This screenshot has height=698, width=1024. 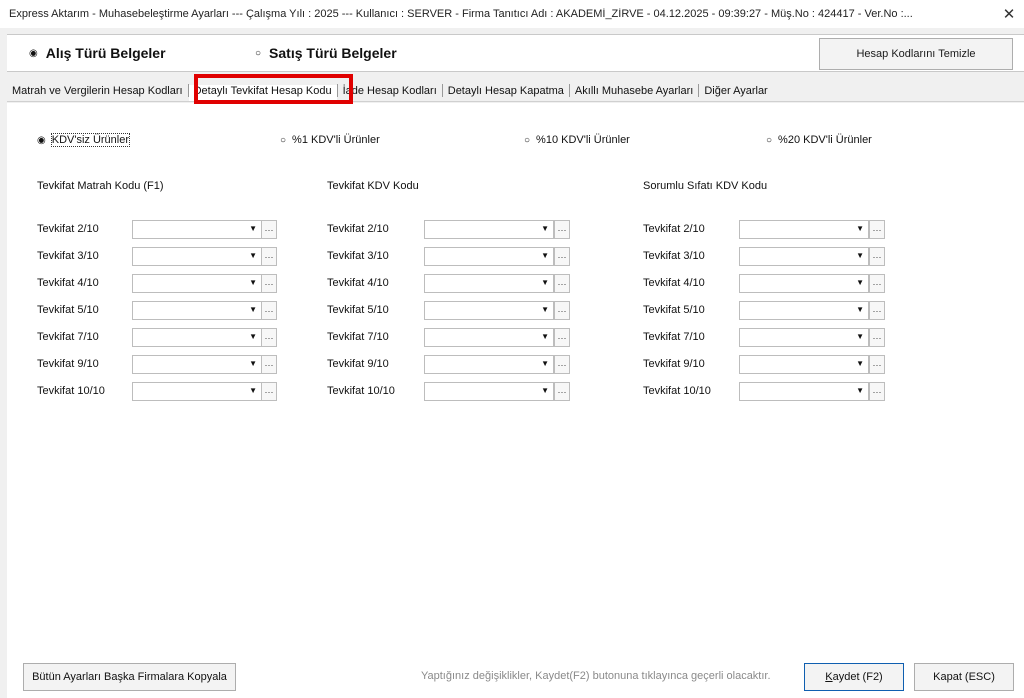 What do you see at coordinates (97, 93) in the screenshot?
I see `tab-matrah-vergiler: Matrah ve Vergilerin Hesap Kodları` at bounding box center [97, 93].